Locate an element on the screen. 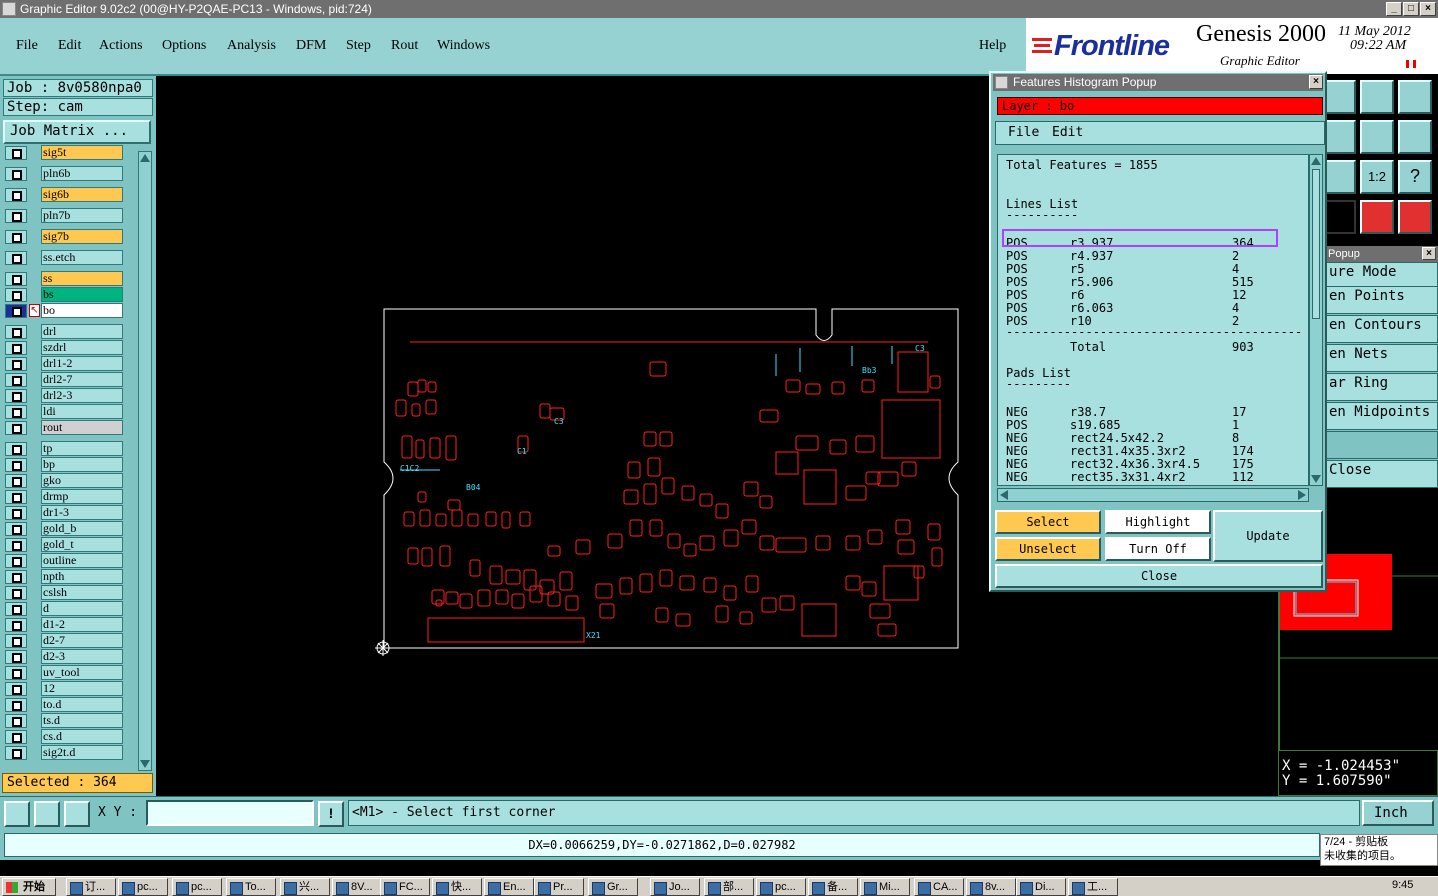 The image size is (1438, 896). layer-name: bp is located at coordinates (82, 464).